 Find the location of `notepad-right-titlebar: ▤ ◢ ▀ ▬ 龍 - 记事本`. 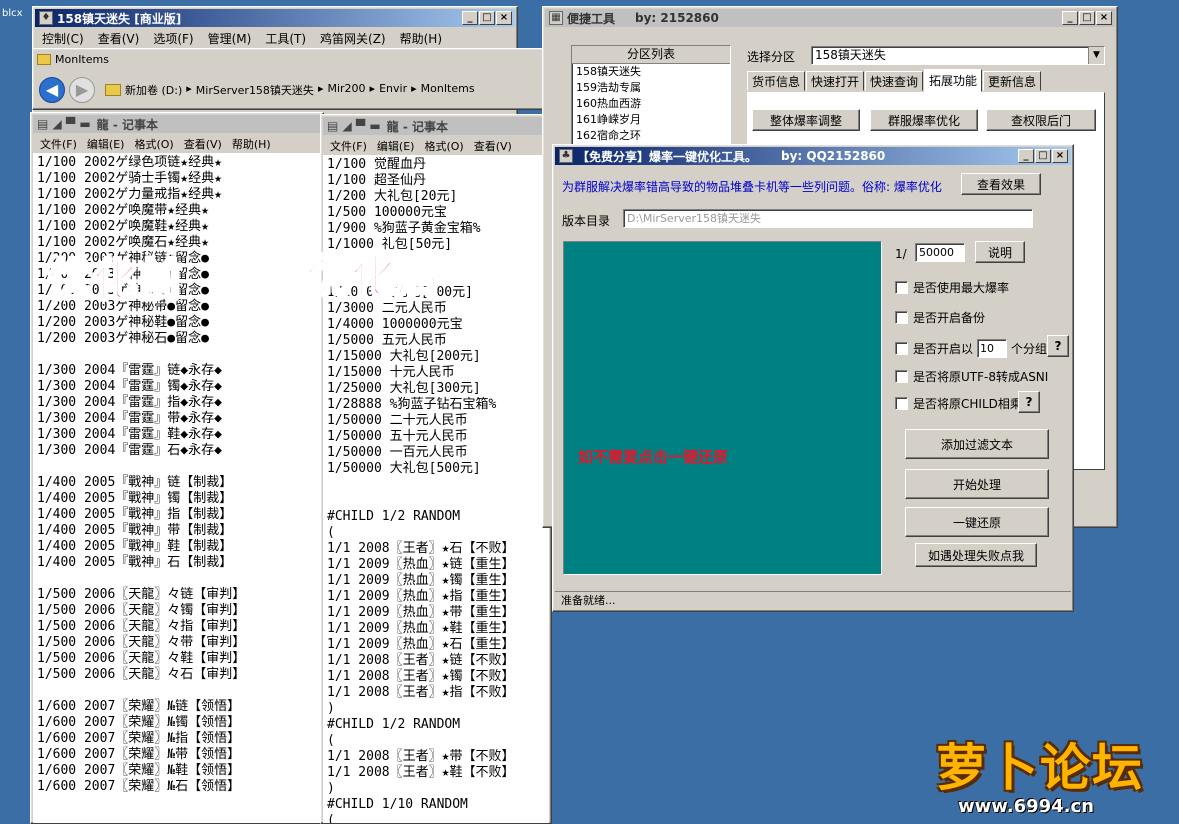

notepad-right-titlebar: ▤ ◢ ▀ ▬ 龍 - 记事本 is located at coordinates (436, 126).